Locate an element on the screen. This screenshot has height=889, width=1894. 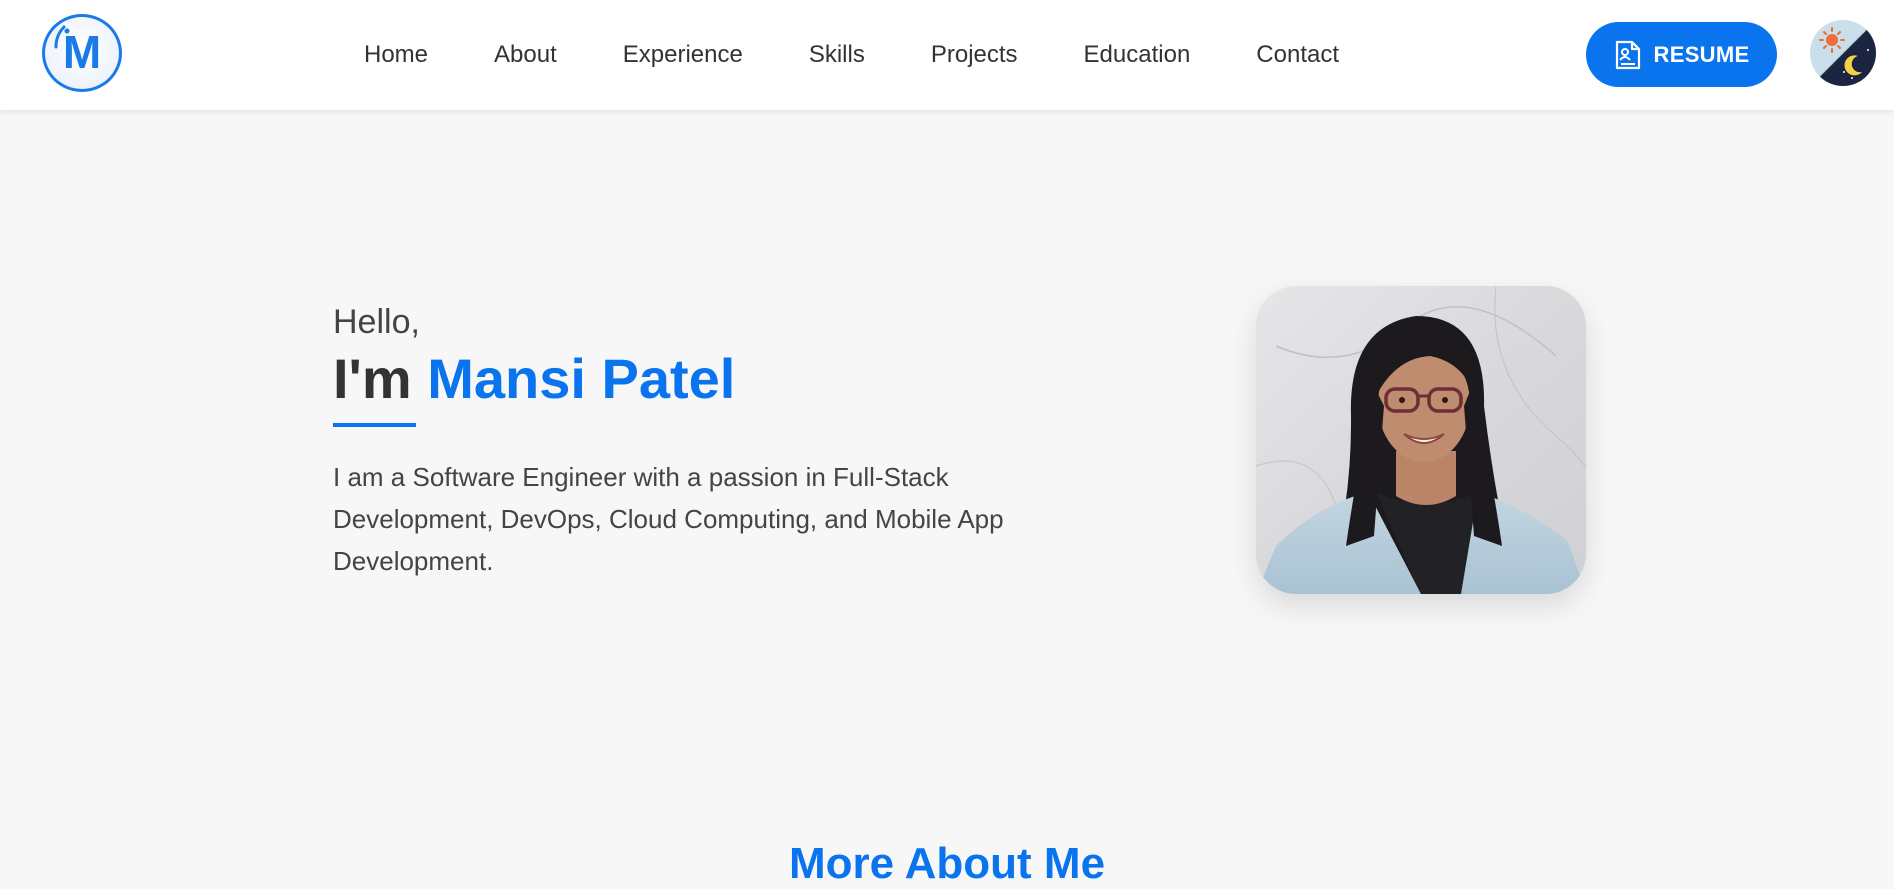
nav-contact: Contact is located at coordinates (1297, 55).